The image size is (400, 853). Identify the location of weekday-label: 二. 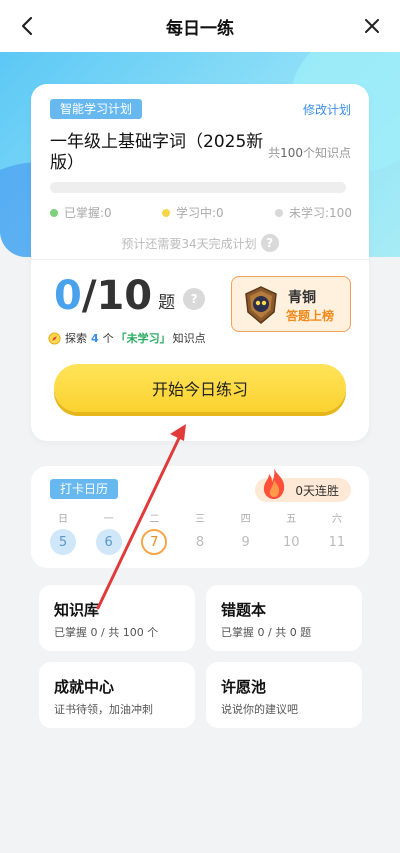
(154, 519).